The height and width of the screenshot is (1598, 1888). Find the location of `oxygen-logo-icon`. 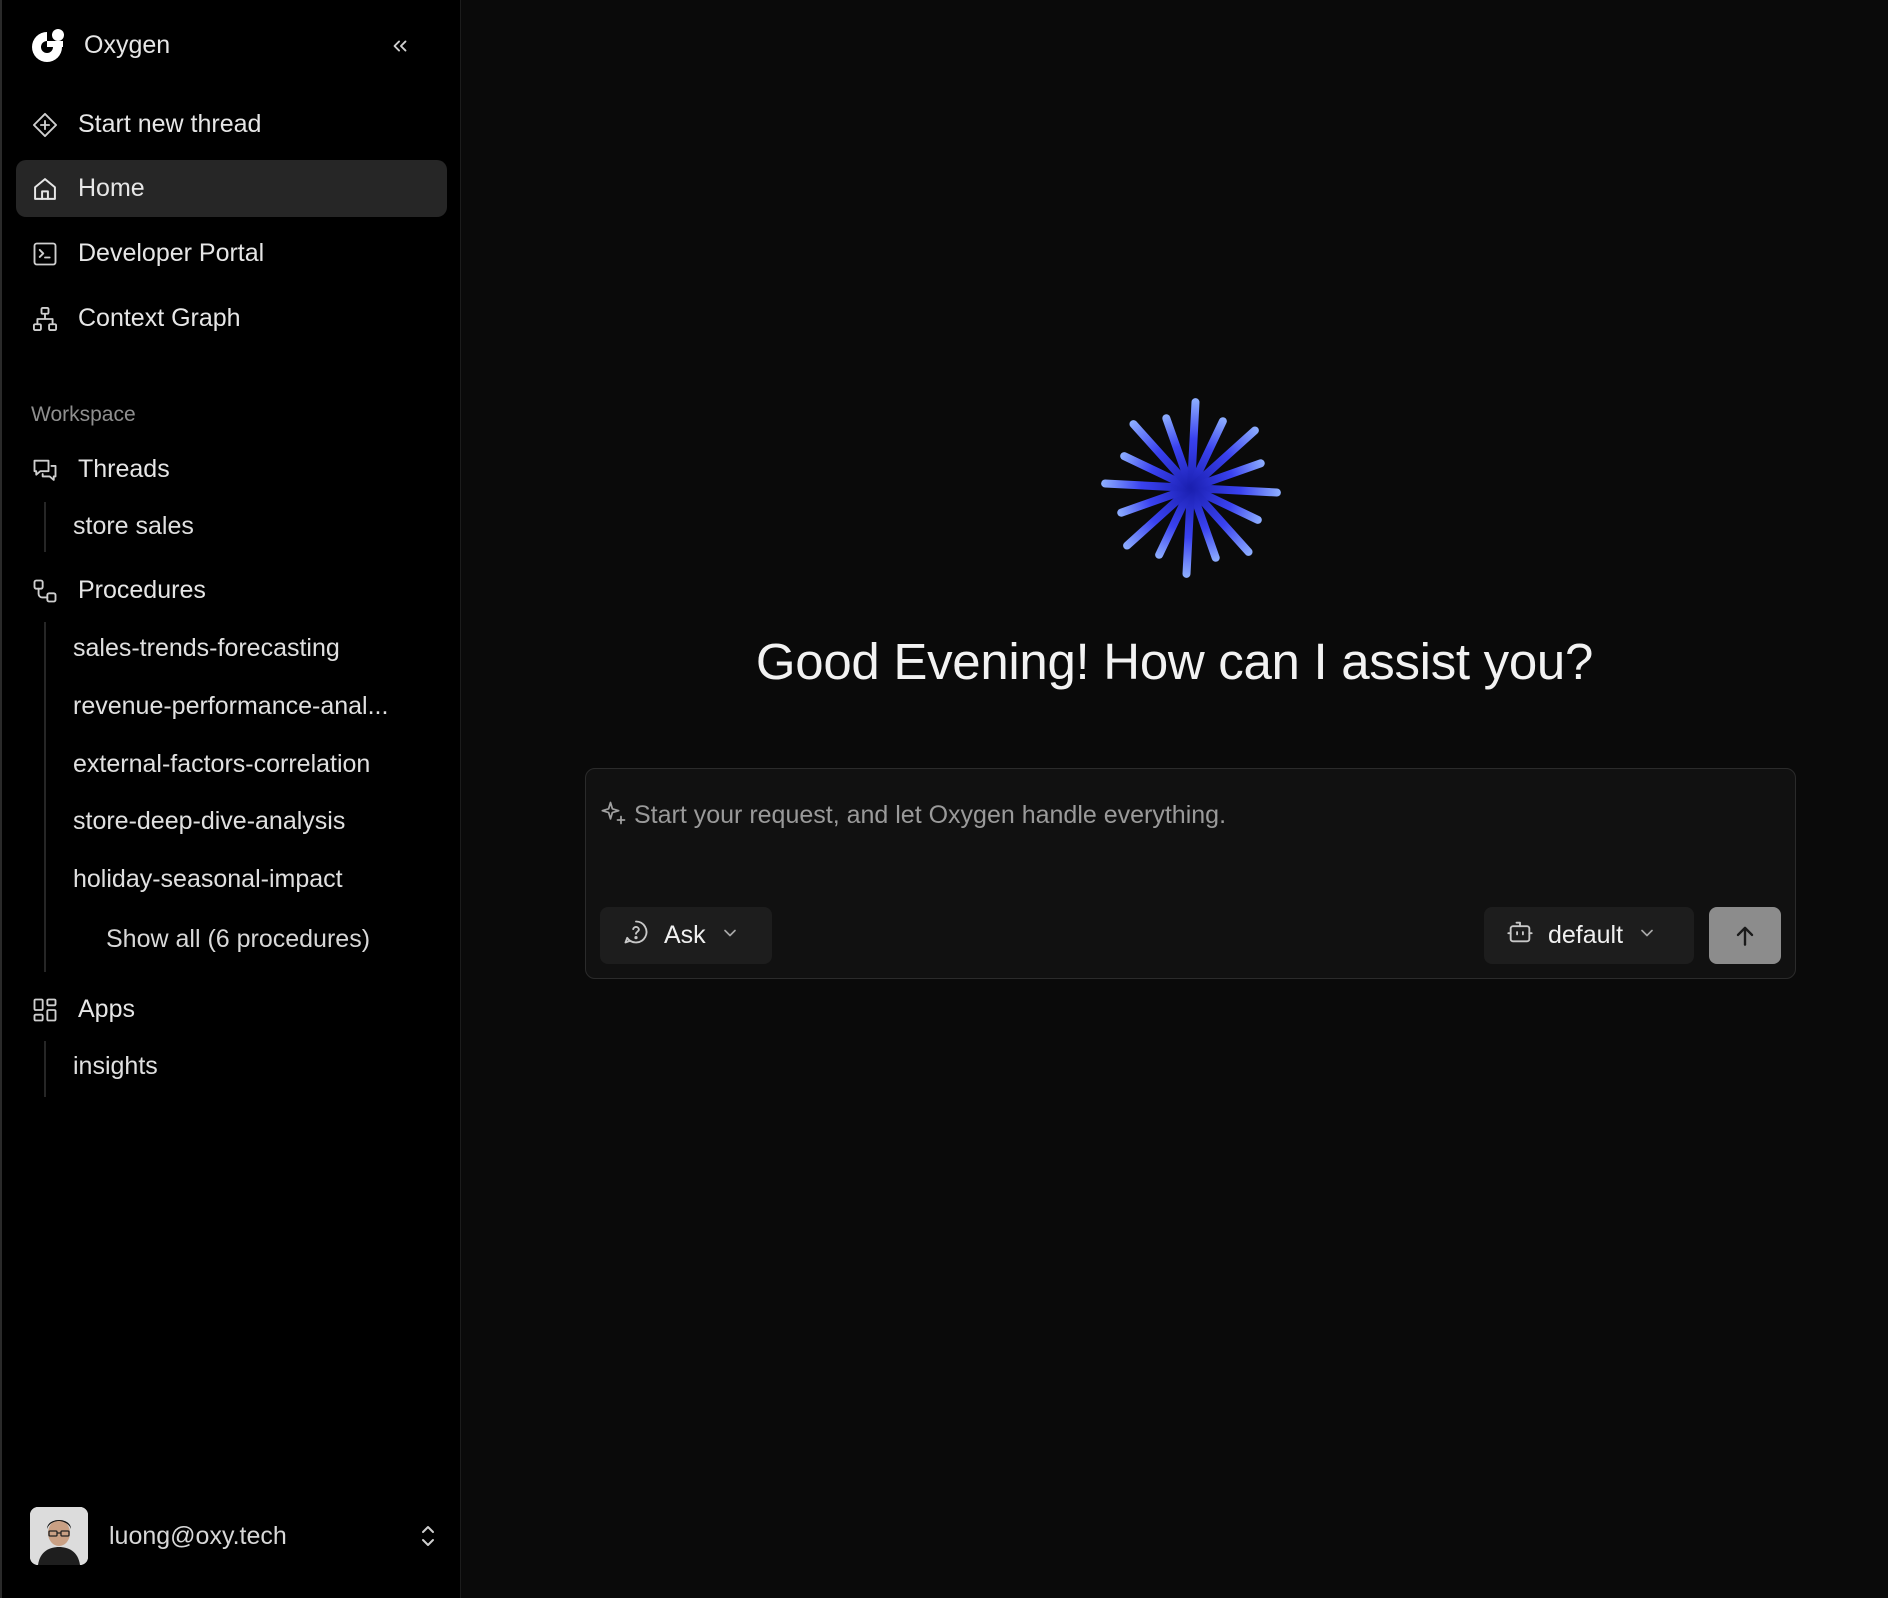

oxygen-logo-icon is located at coordinates (50, 45).